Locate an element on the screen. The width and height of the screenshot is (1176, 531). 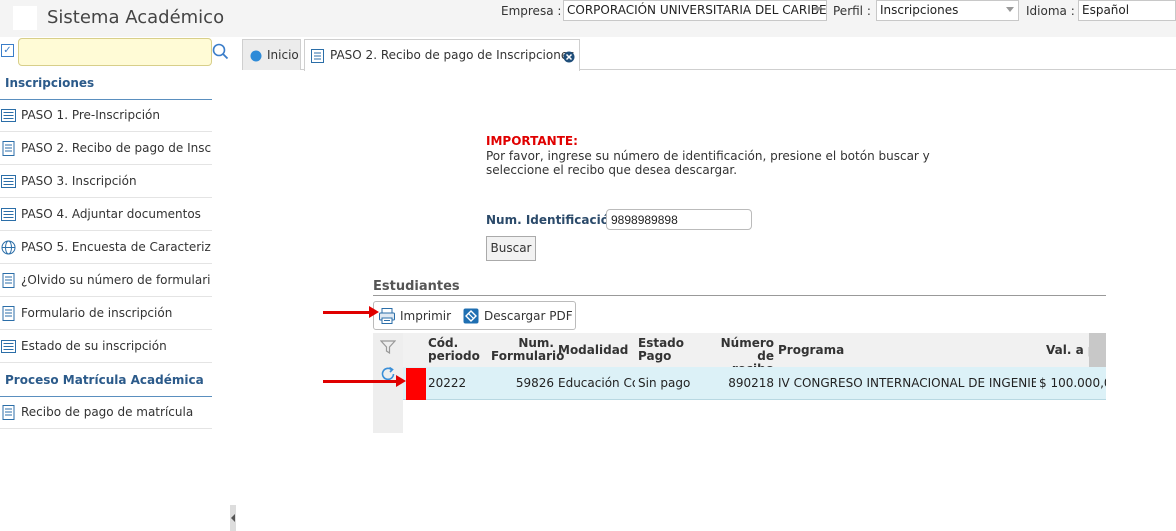
sidebar-item: PASO 4. Adjuntar documentos is located at coordinates (106, 214).